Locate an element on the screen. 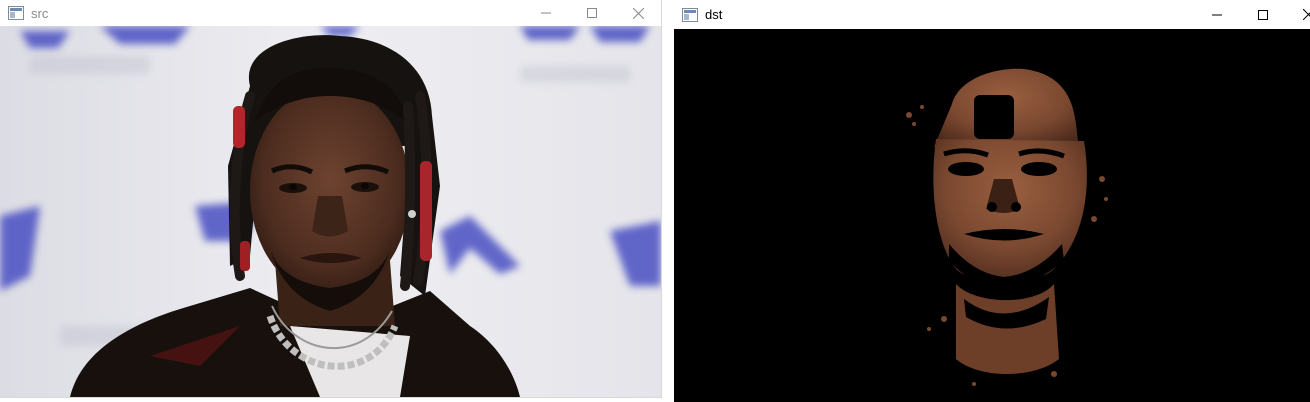 The height and width of the screenshot is (402, 1310). src-maximize-button is located at coordinates (592, 13).